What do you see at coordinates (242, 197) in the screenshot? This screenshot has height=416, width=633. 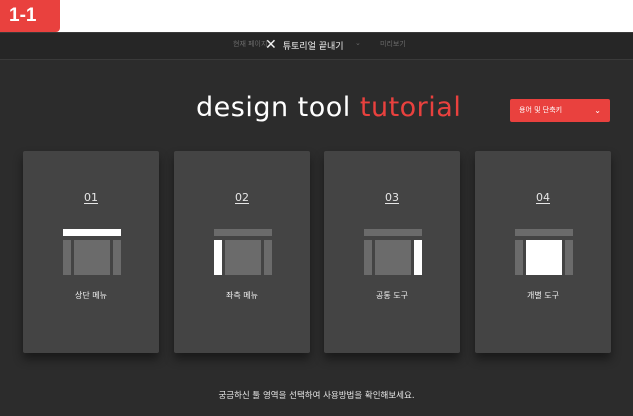 I see `card-number: 02` at bounding box center [242, 197].